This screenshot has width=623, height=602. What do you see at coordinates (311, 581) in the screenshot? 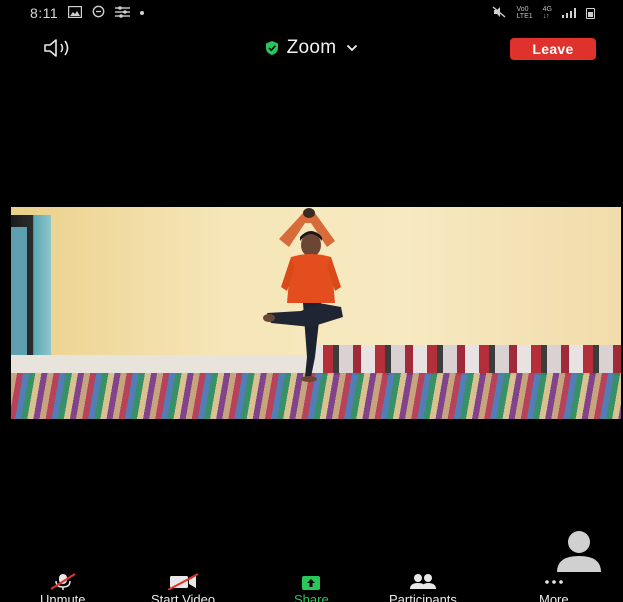
I see `share-icon` at bounding box center [311, 581].